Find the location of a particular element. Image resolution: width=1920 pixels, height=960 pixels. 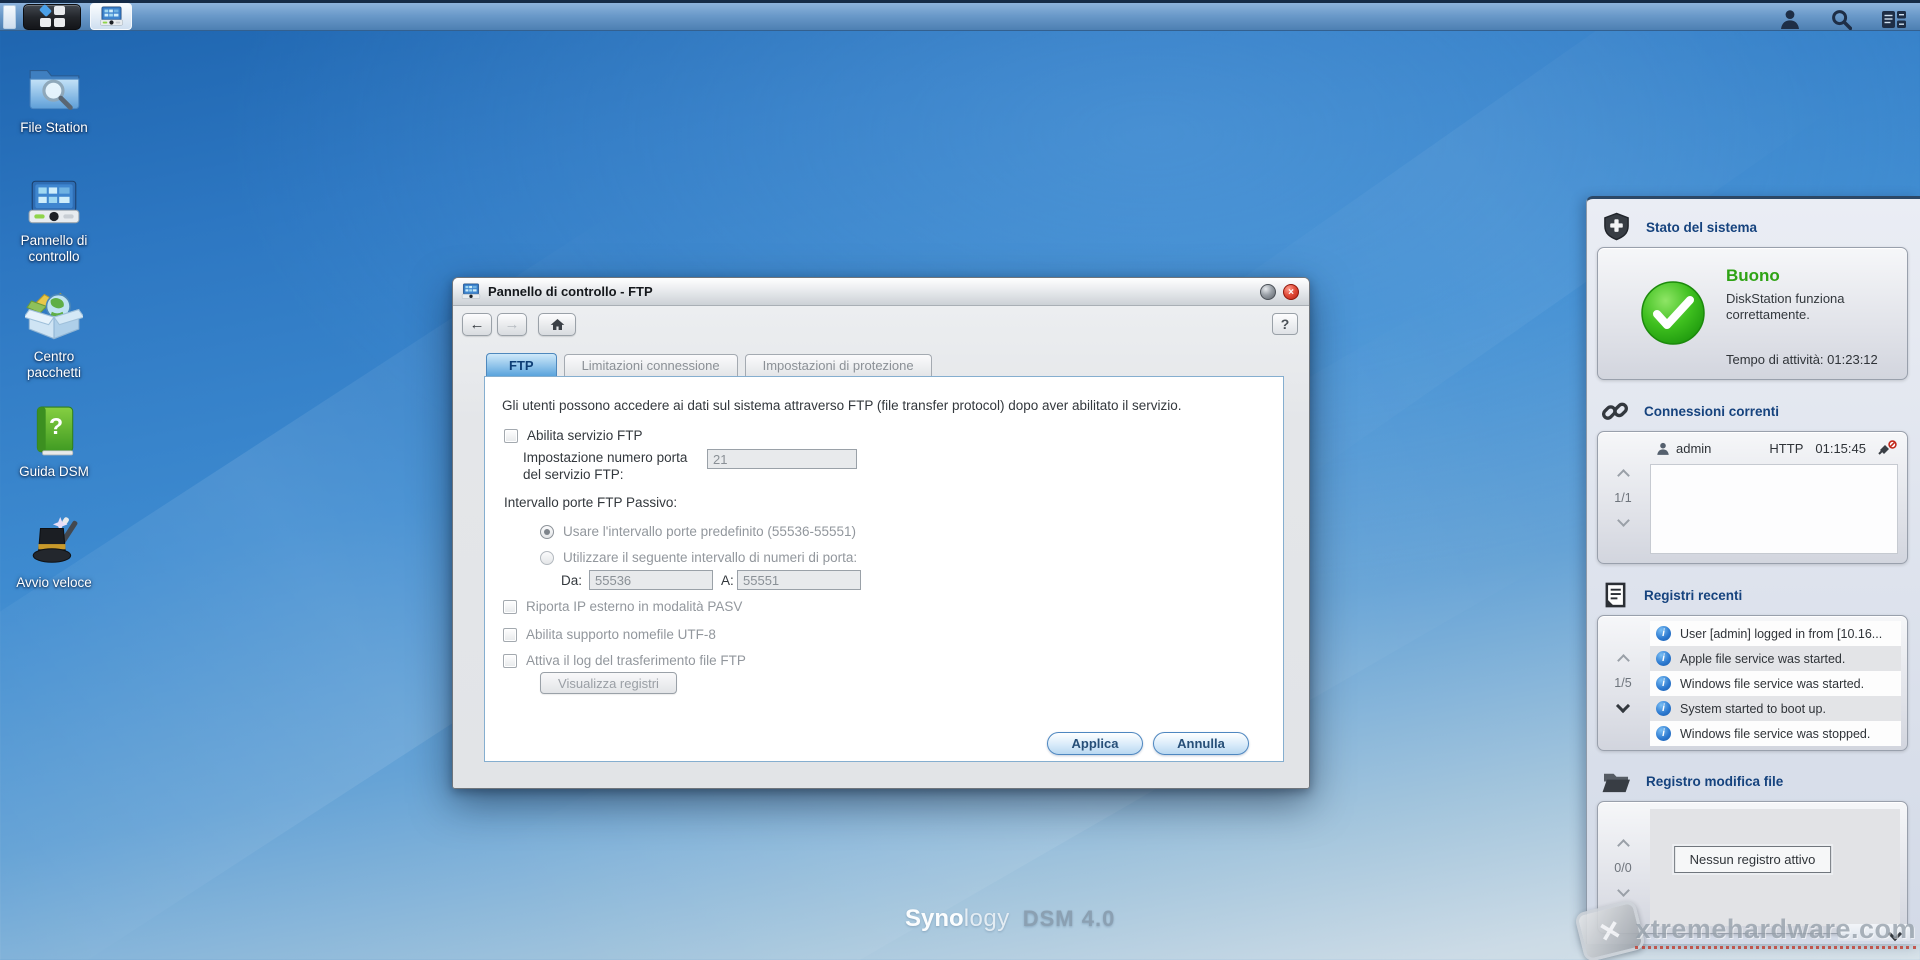

home-icon is located at coordinates (557, 324).